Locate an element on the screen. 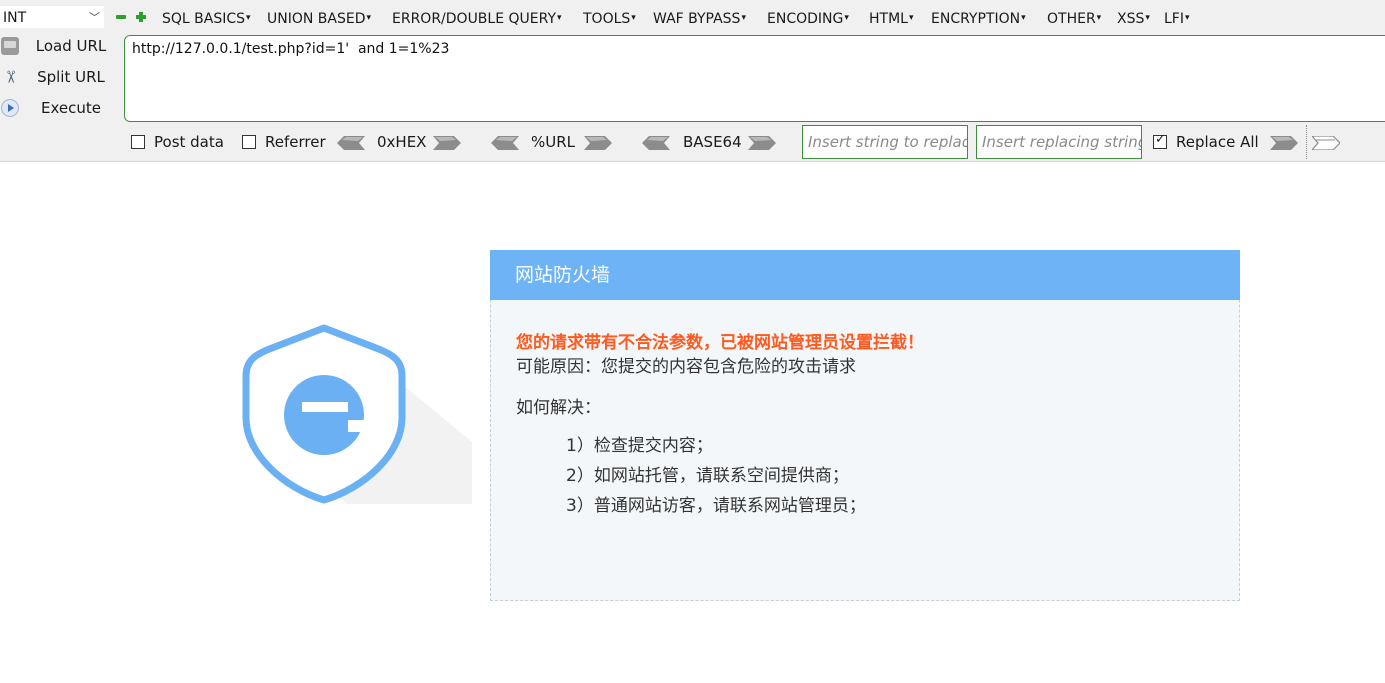 This screenshot has width=1385, height=683. post-data-label: Post data is located at coordinates (189, 142).